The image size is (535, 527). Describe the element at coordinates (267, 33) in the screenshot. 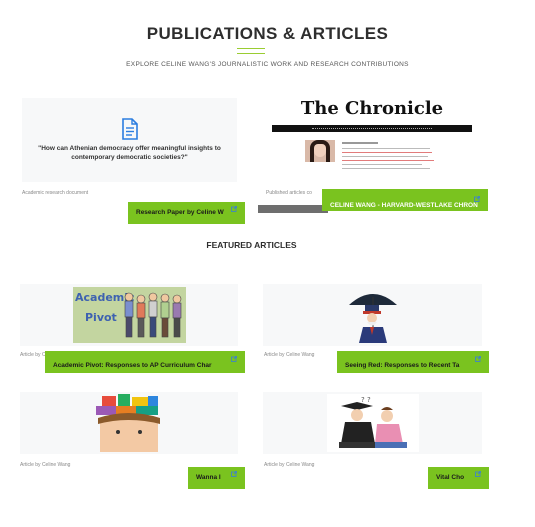

I see `page-title: PUBLICATIONS & ARTICLES` at that location.